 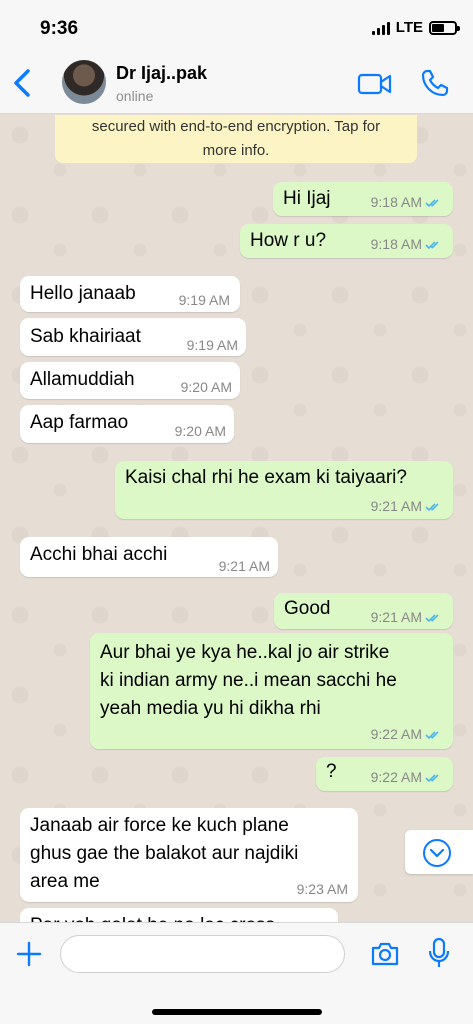 I want to click on message-line: ki indian army ne..i mean sacchi he, so click(x=248, y=680).